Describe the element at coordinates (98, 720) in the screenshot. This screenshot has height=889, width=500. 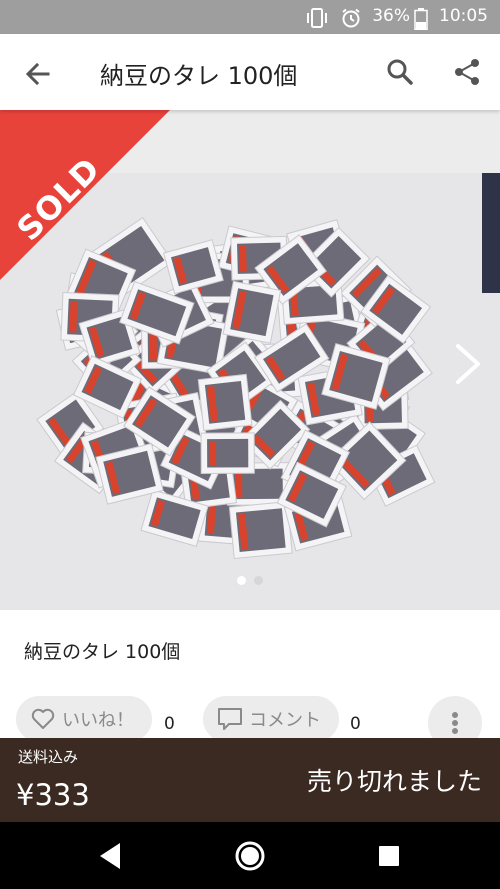
I see `like-label: いいね！` at that location.